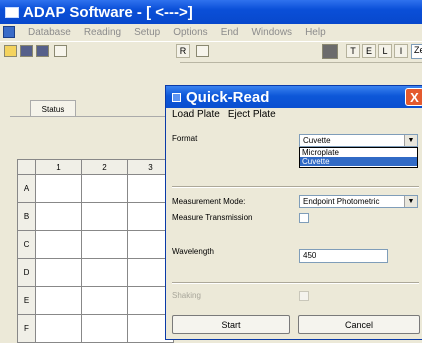 The image size is (422, 343). What do you see at coordinates (212, 217) in the screenshot?
I see `measure-transmission-label: Measure Transmission` at bounding box center [212, 217].